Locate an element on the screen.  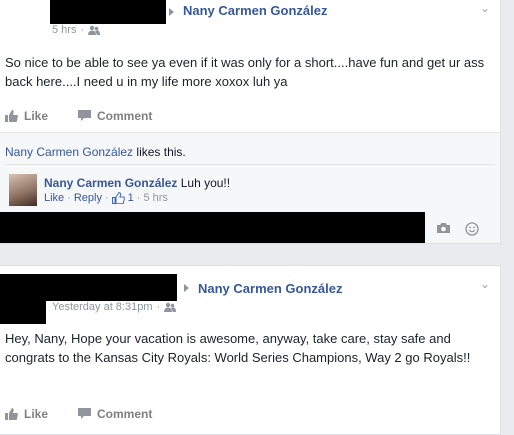
post-meta: 5 hrs · is located at coordinates (76, 30).